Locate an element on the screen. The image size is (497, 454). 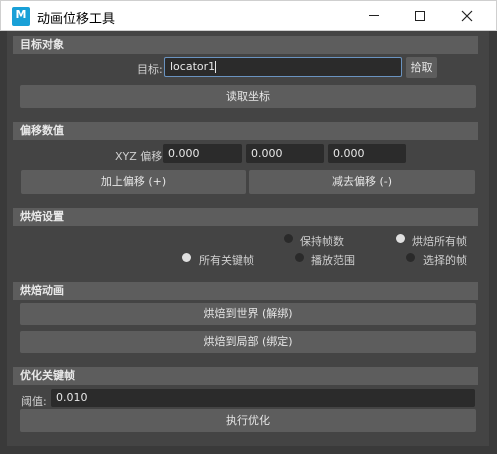
window-title: 动画位移工具 is located at coordinates (76, 19).